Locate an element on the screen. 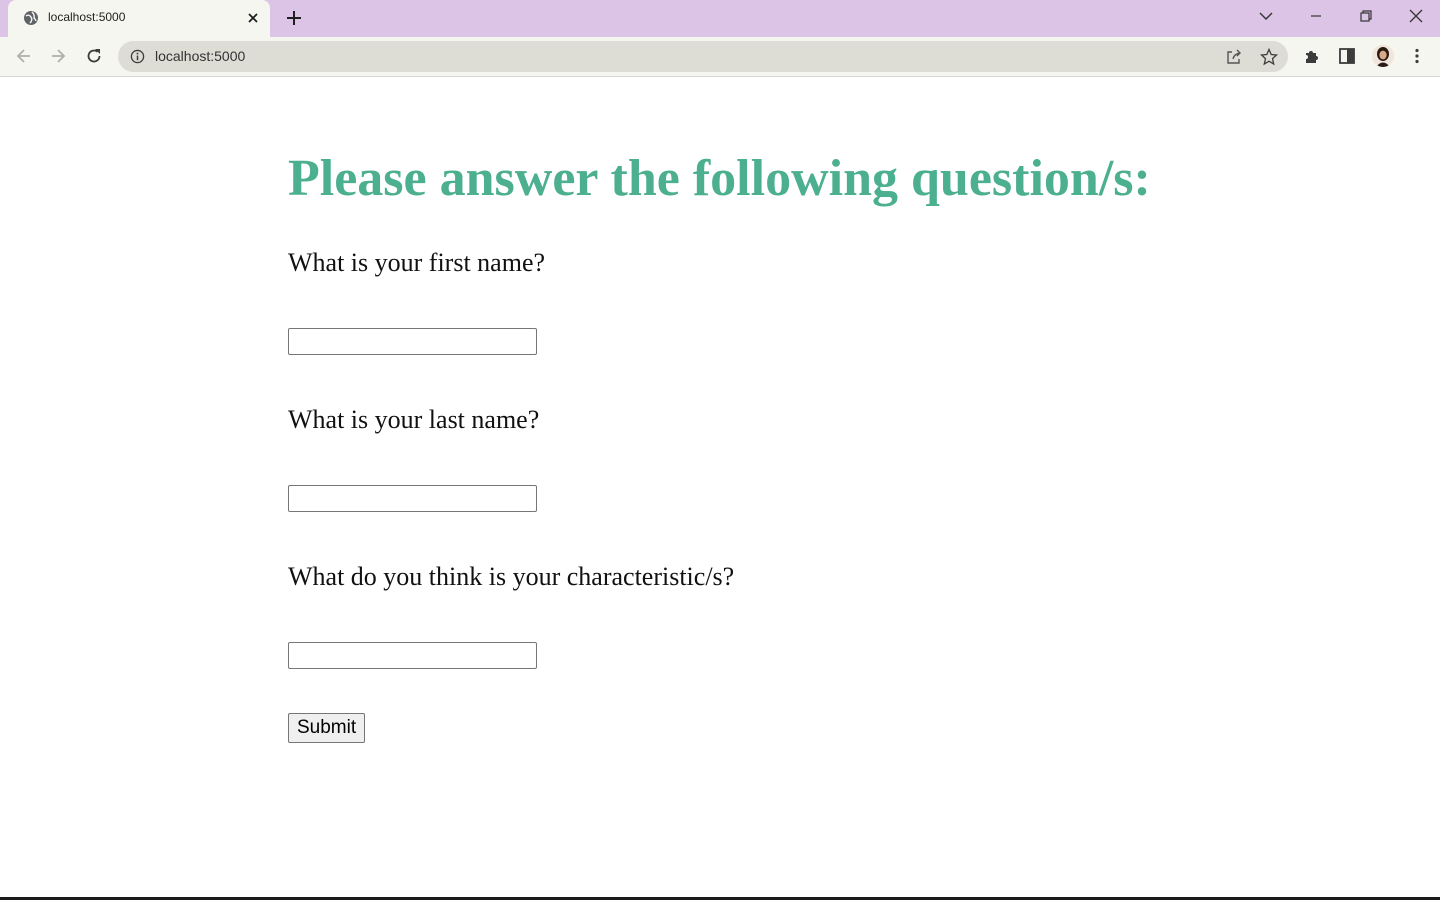 This screenshot has height=900, width=1440. tab-close-icon is located at coordinates (253, 18).